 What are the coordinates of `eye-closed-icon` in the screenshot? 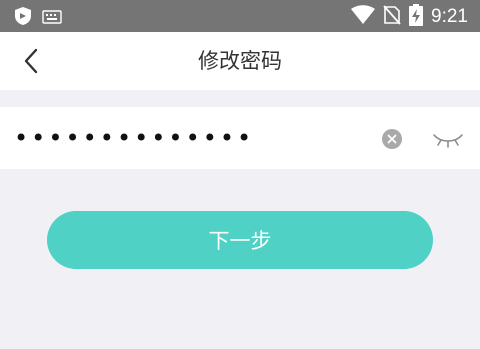 It's located at (448, 141).